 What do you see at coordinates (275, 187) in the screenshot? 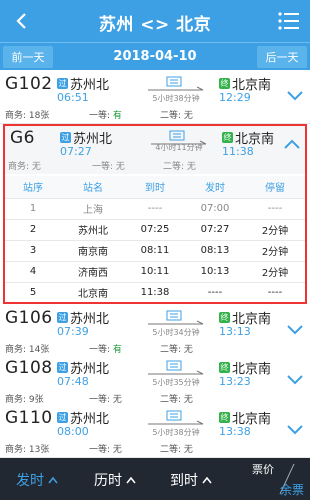
I see `column-header: 停留` at bounding box center [275, 187].